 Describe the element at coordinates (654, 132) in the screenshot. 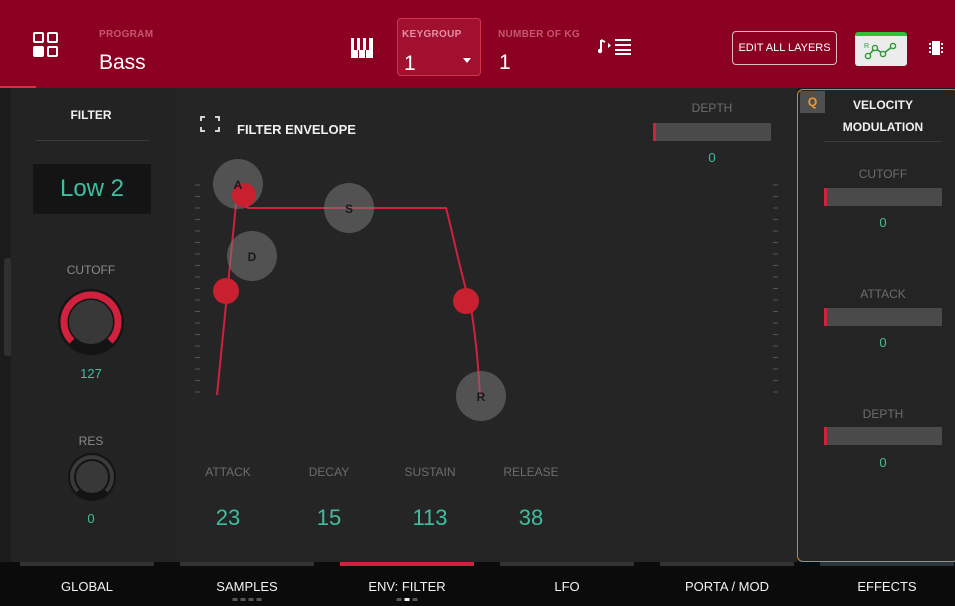

I see `depth-slider-fill` at that location.